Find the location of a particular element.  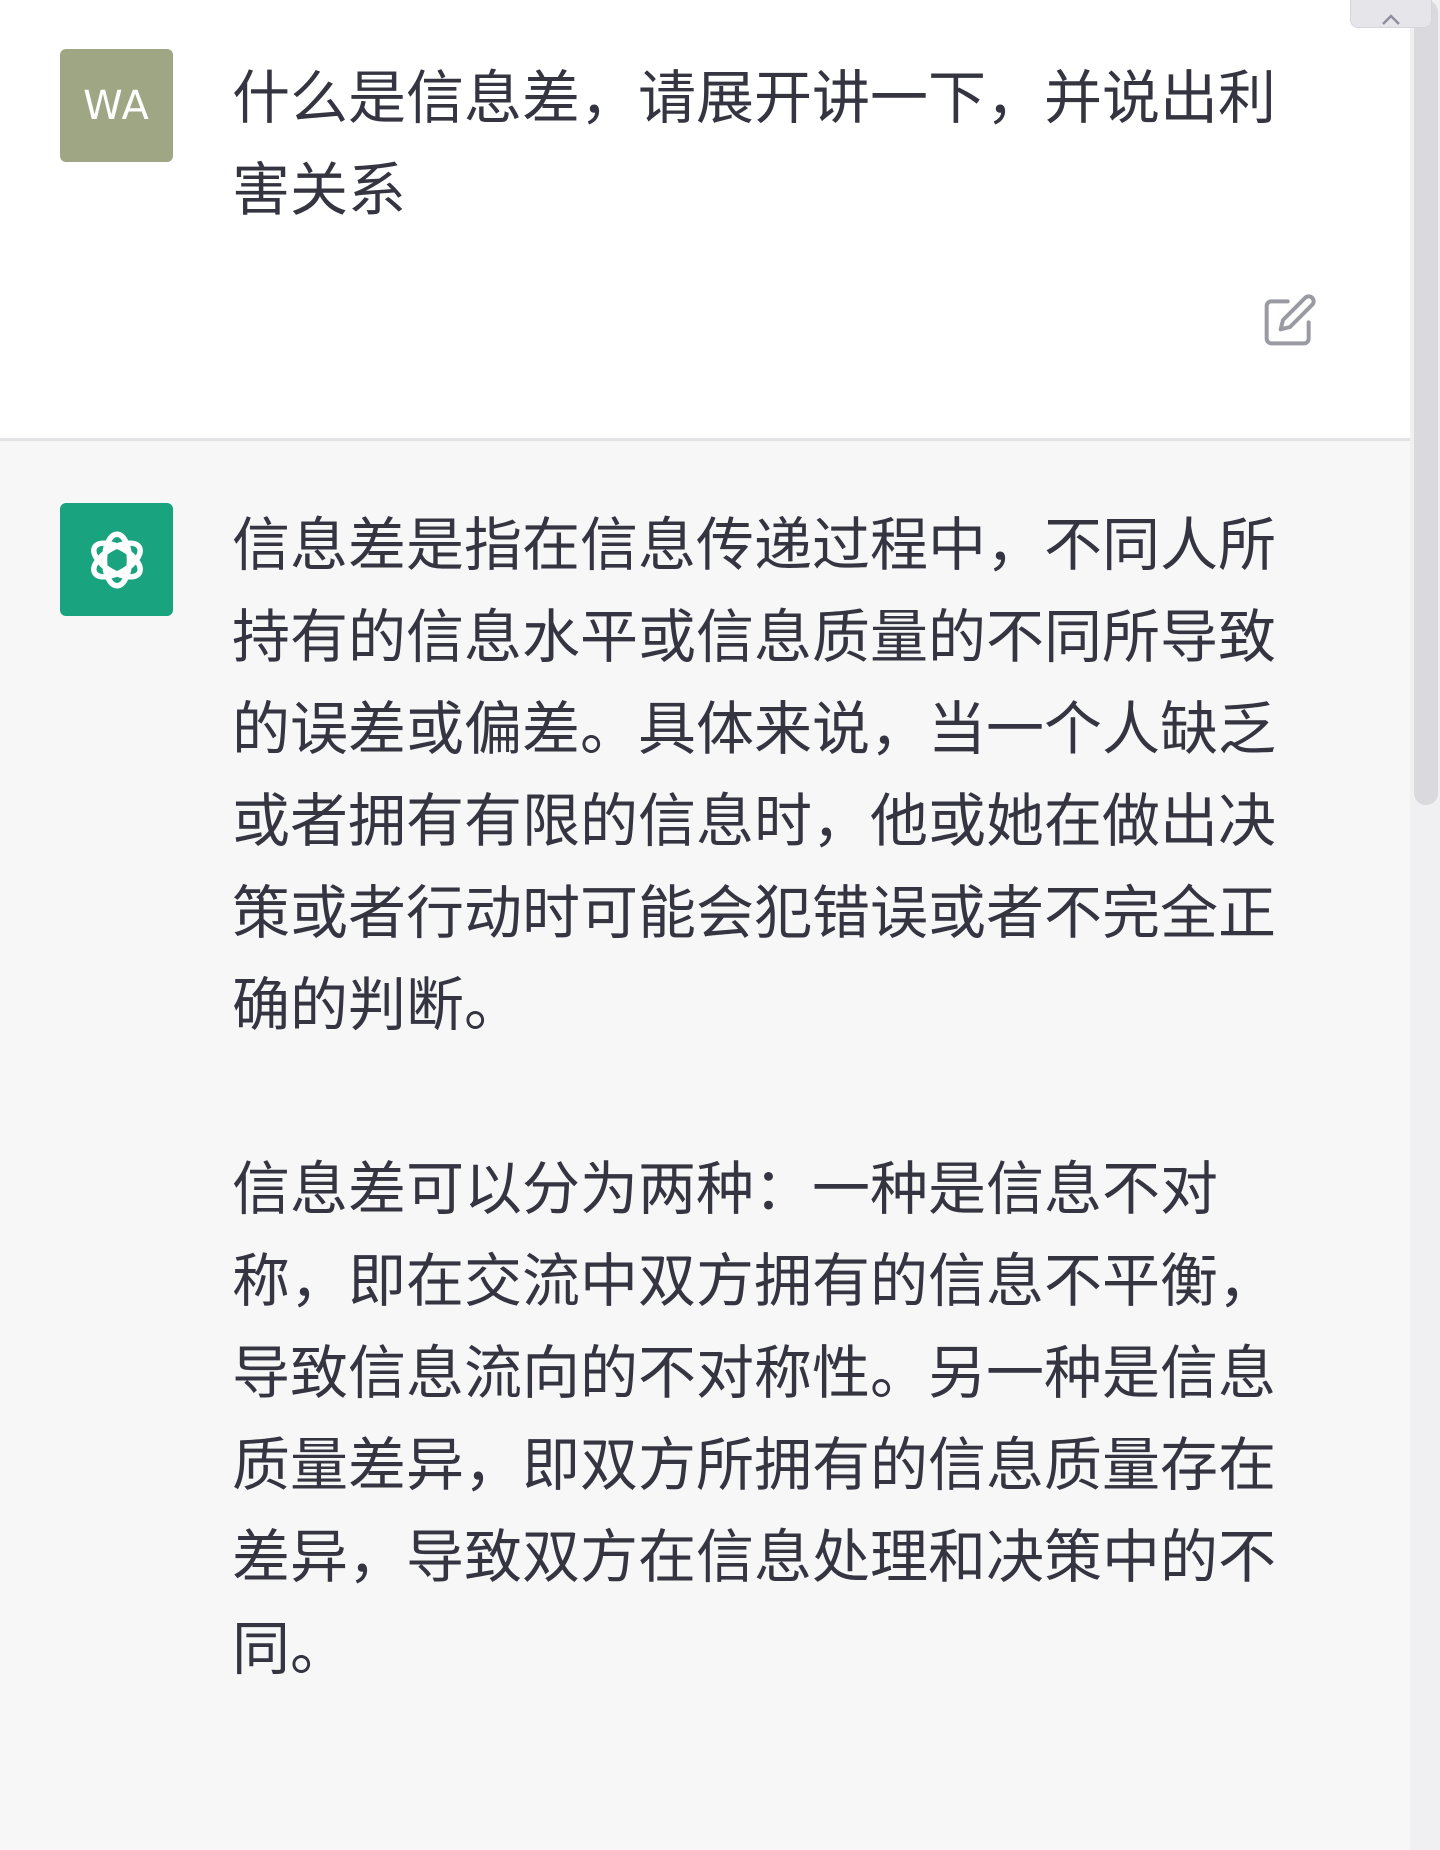

assistant-avatar is located at coordinates (116, 559).